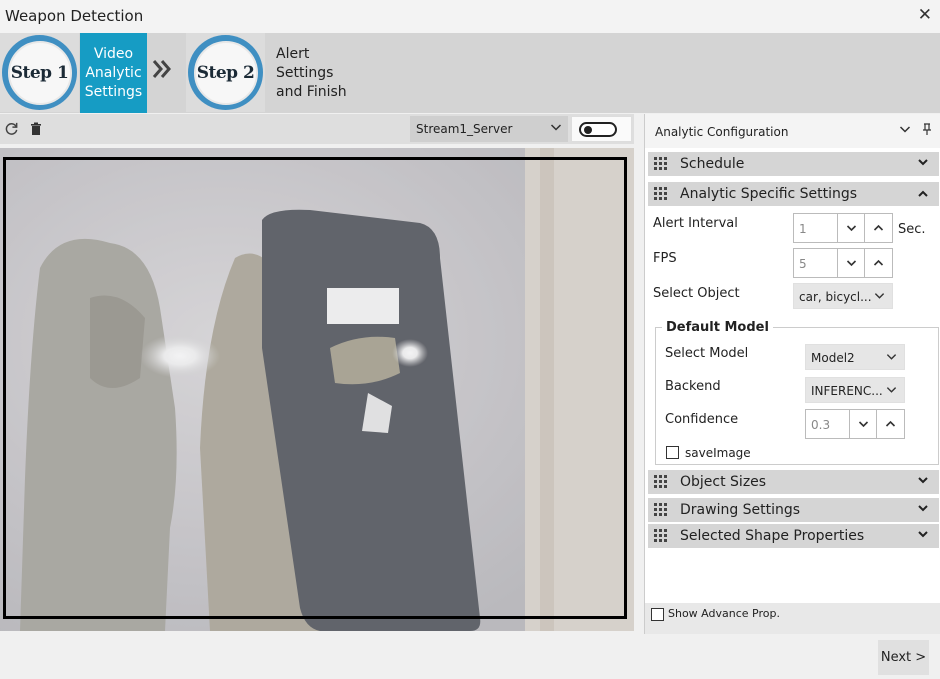 The width and height of the screenshot is (940, 679). I want to click on section-title: Selected Shape Properties, so click(772, 536).